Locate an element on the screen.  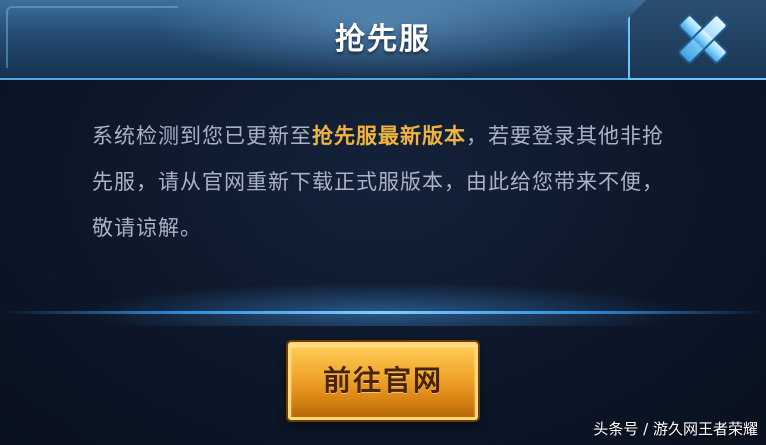
close-x-icon is located at coordinates (703, 39).